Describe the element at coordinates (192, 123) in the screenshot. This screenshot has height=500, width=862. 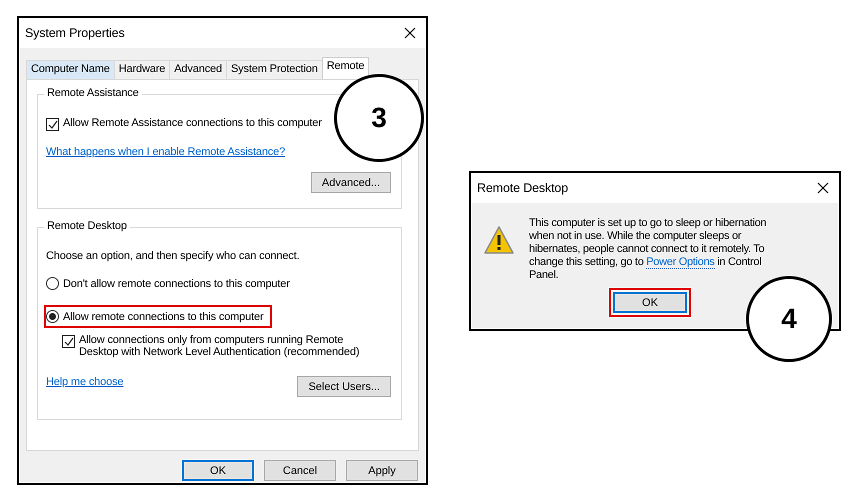
I see `checkbox-label: Allow Remote Assistance connections to this computer` at that location.